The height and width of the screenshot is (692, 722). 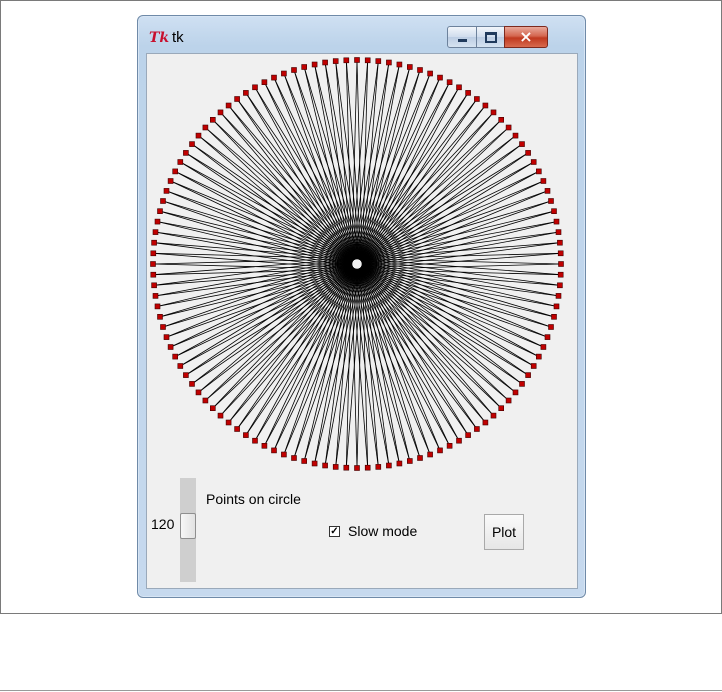 What do you see at coordinates (504, 532) in the screenshot?
I see `plot-button: Plot` at bounding box center [504, 532].